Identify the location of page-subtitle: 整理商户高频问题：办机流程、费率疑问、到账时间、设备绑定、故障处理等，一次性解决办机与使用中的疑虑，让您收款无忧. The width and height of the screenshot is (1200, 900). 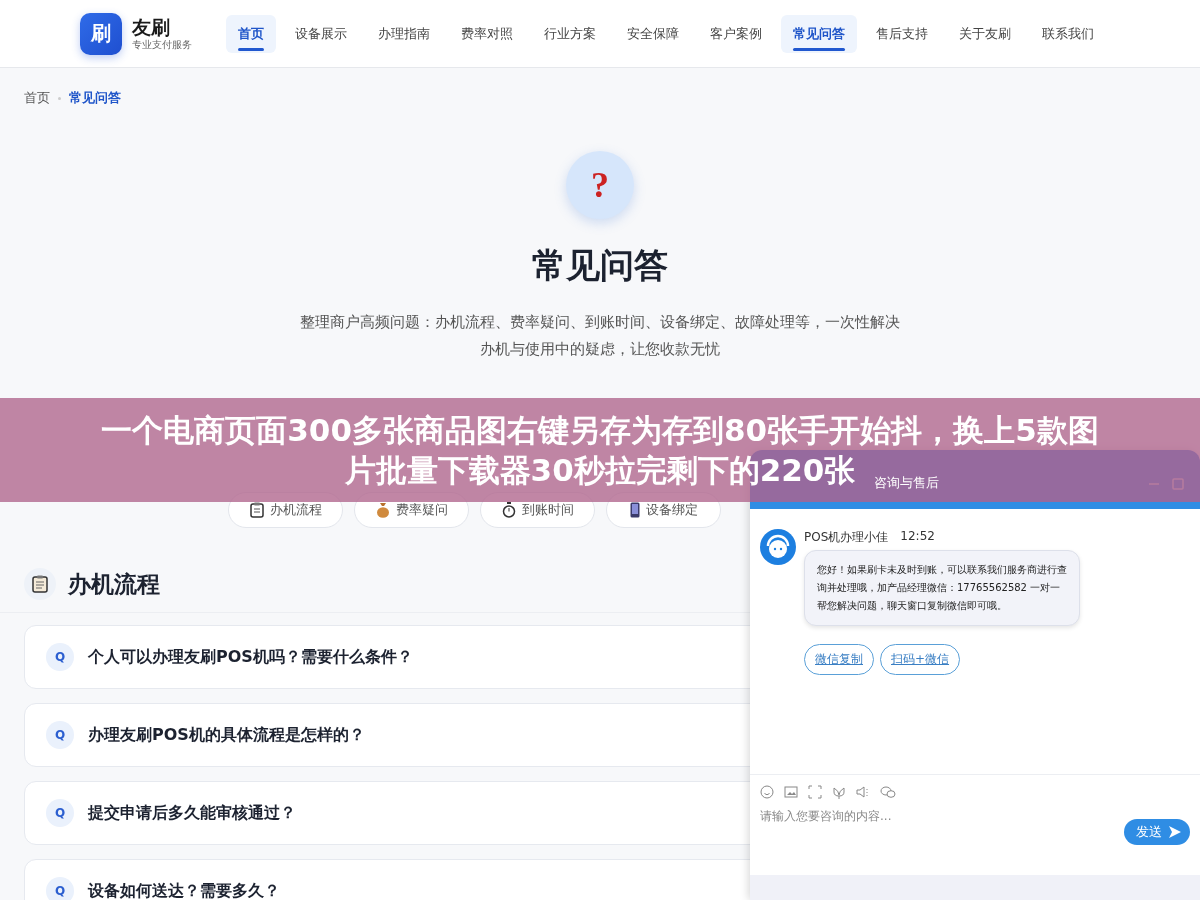
(600, 336).